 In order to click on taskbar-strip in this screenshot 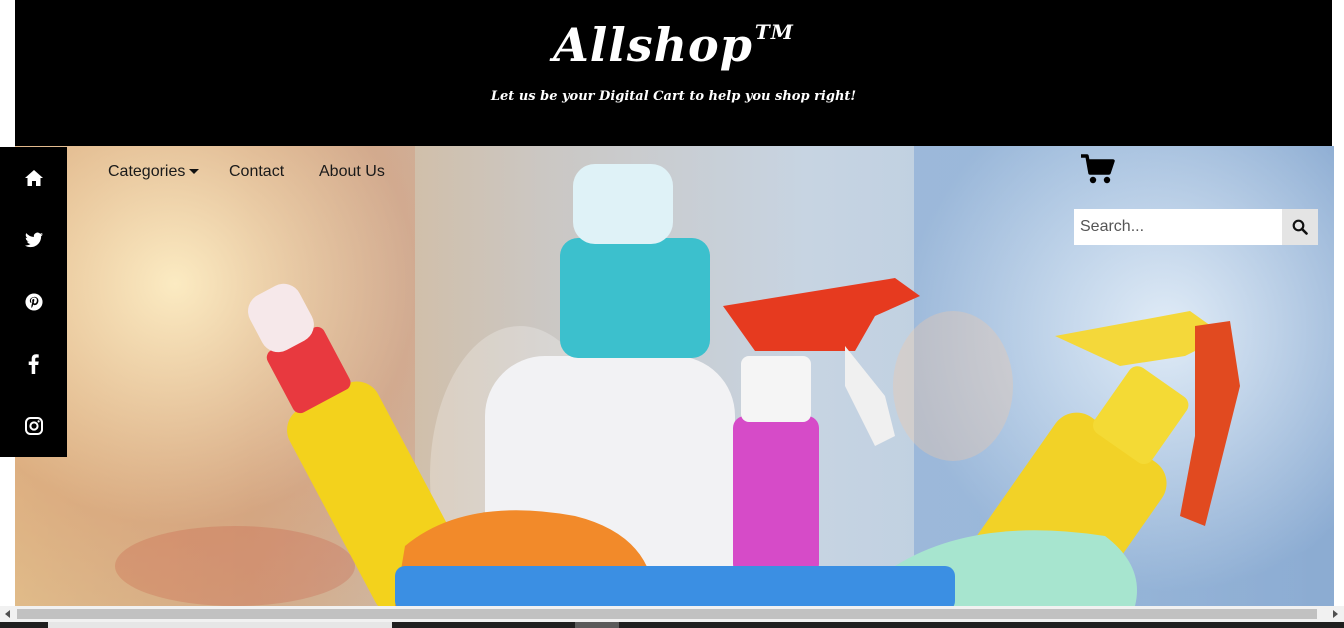, I will do `click(672, 625)`.